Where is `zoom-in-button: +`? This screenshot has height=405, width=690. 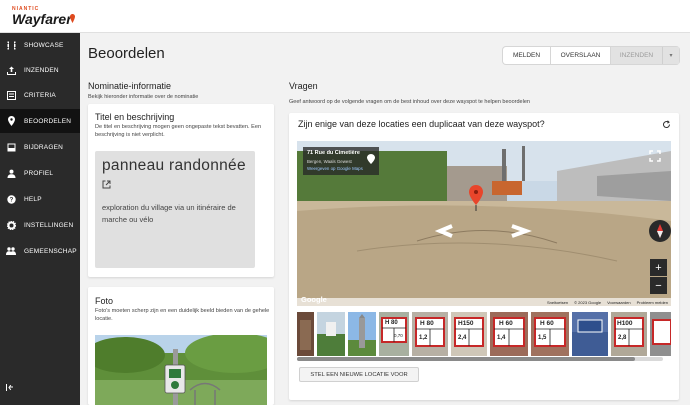 zoom-in-button: + is located at coordinates (658, 267).